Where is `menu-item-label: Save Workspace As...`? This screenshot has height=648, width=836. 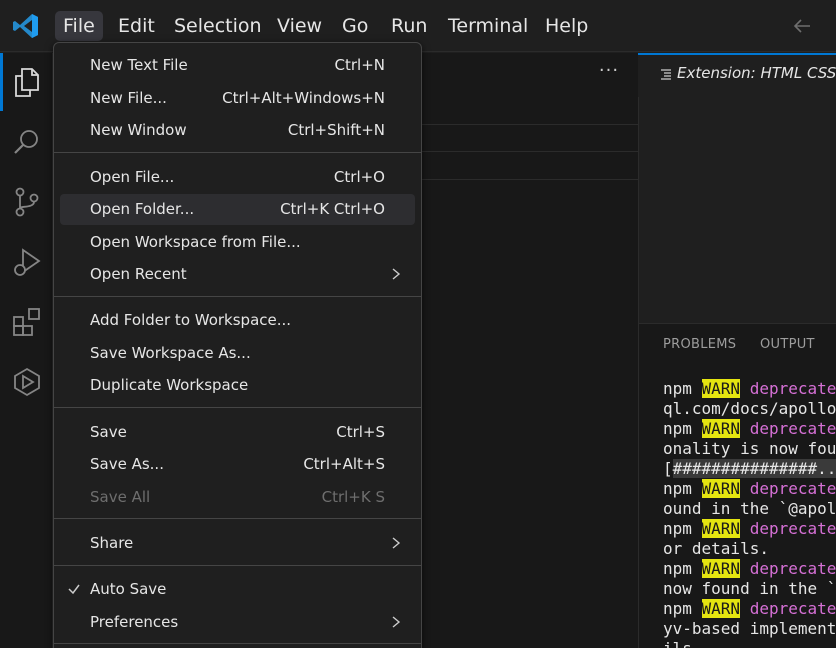
menu-item-label: Save Workspace As... is located at coordinates (170, 353).